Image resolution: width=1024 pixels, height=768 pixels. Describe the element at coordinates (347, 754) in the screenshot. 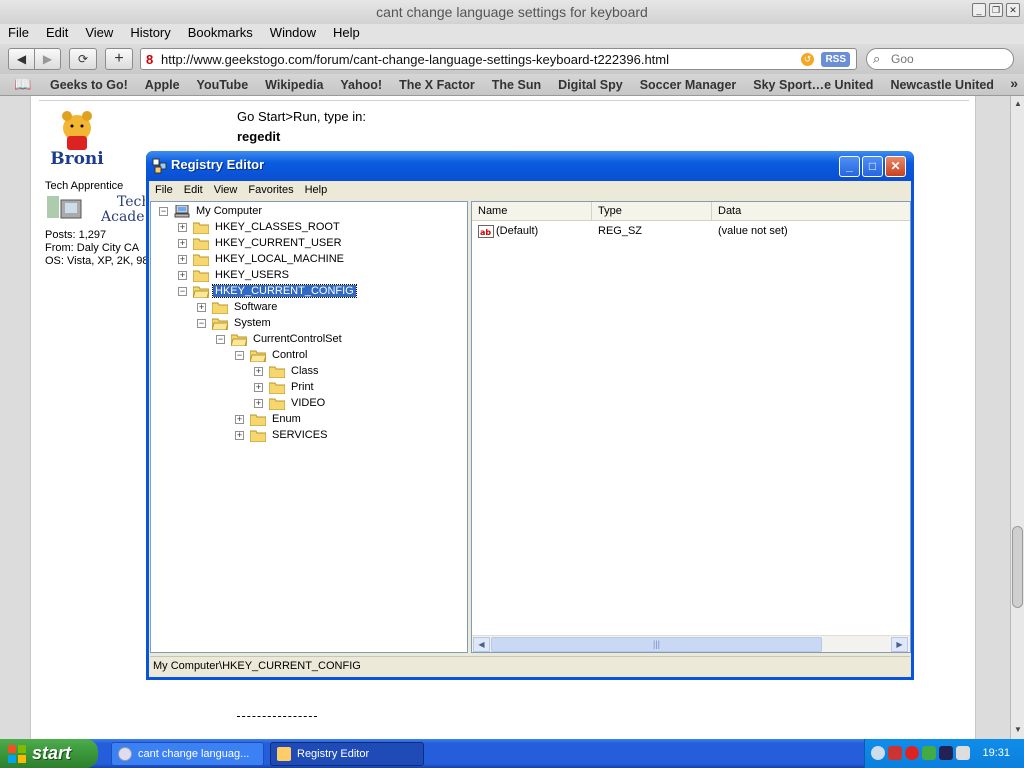

I see `taskbar-item-regedit: Registry Editor` at that location.